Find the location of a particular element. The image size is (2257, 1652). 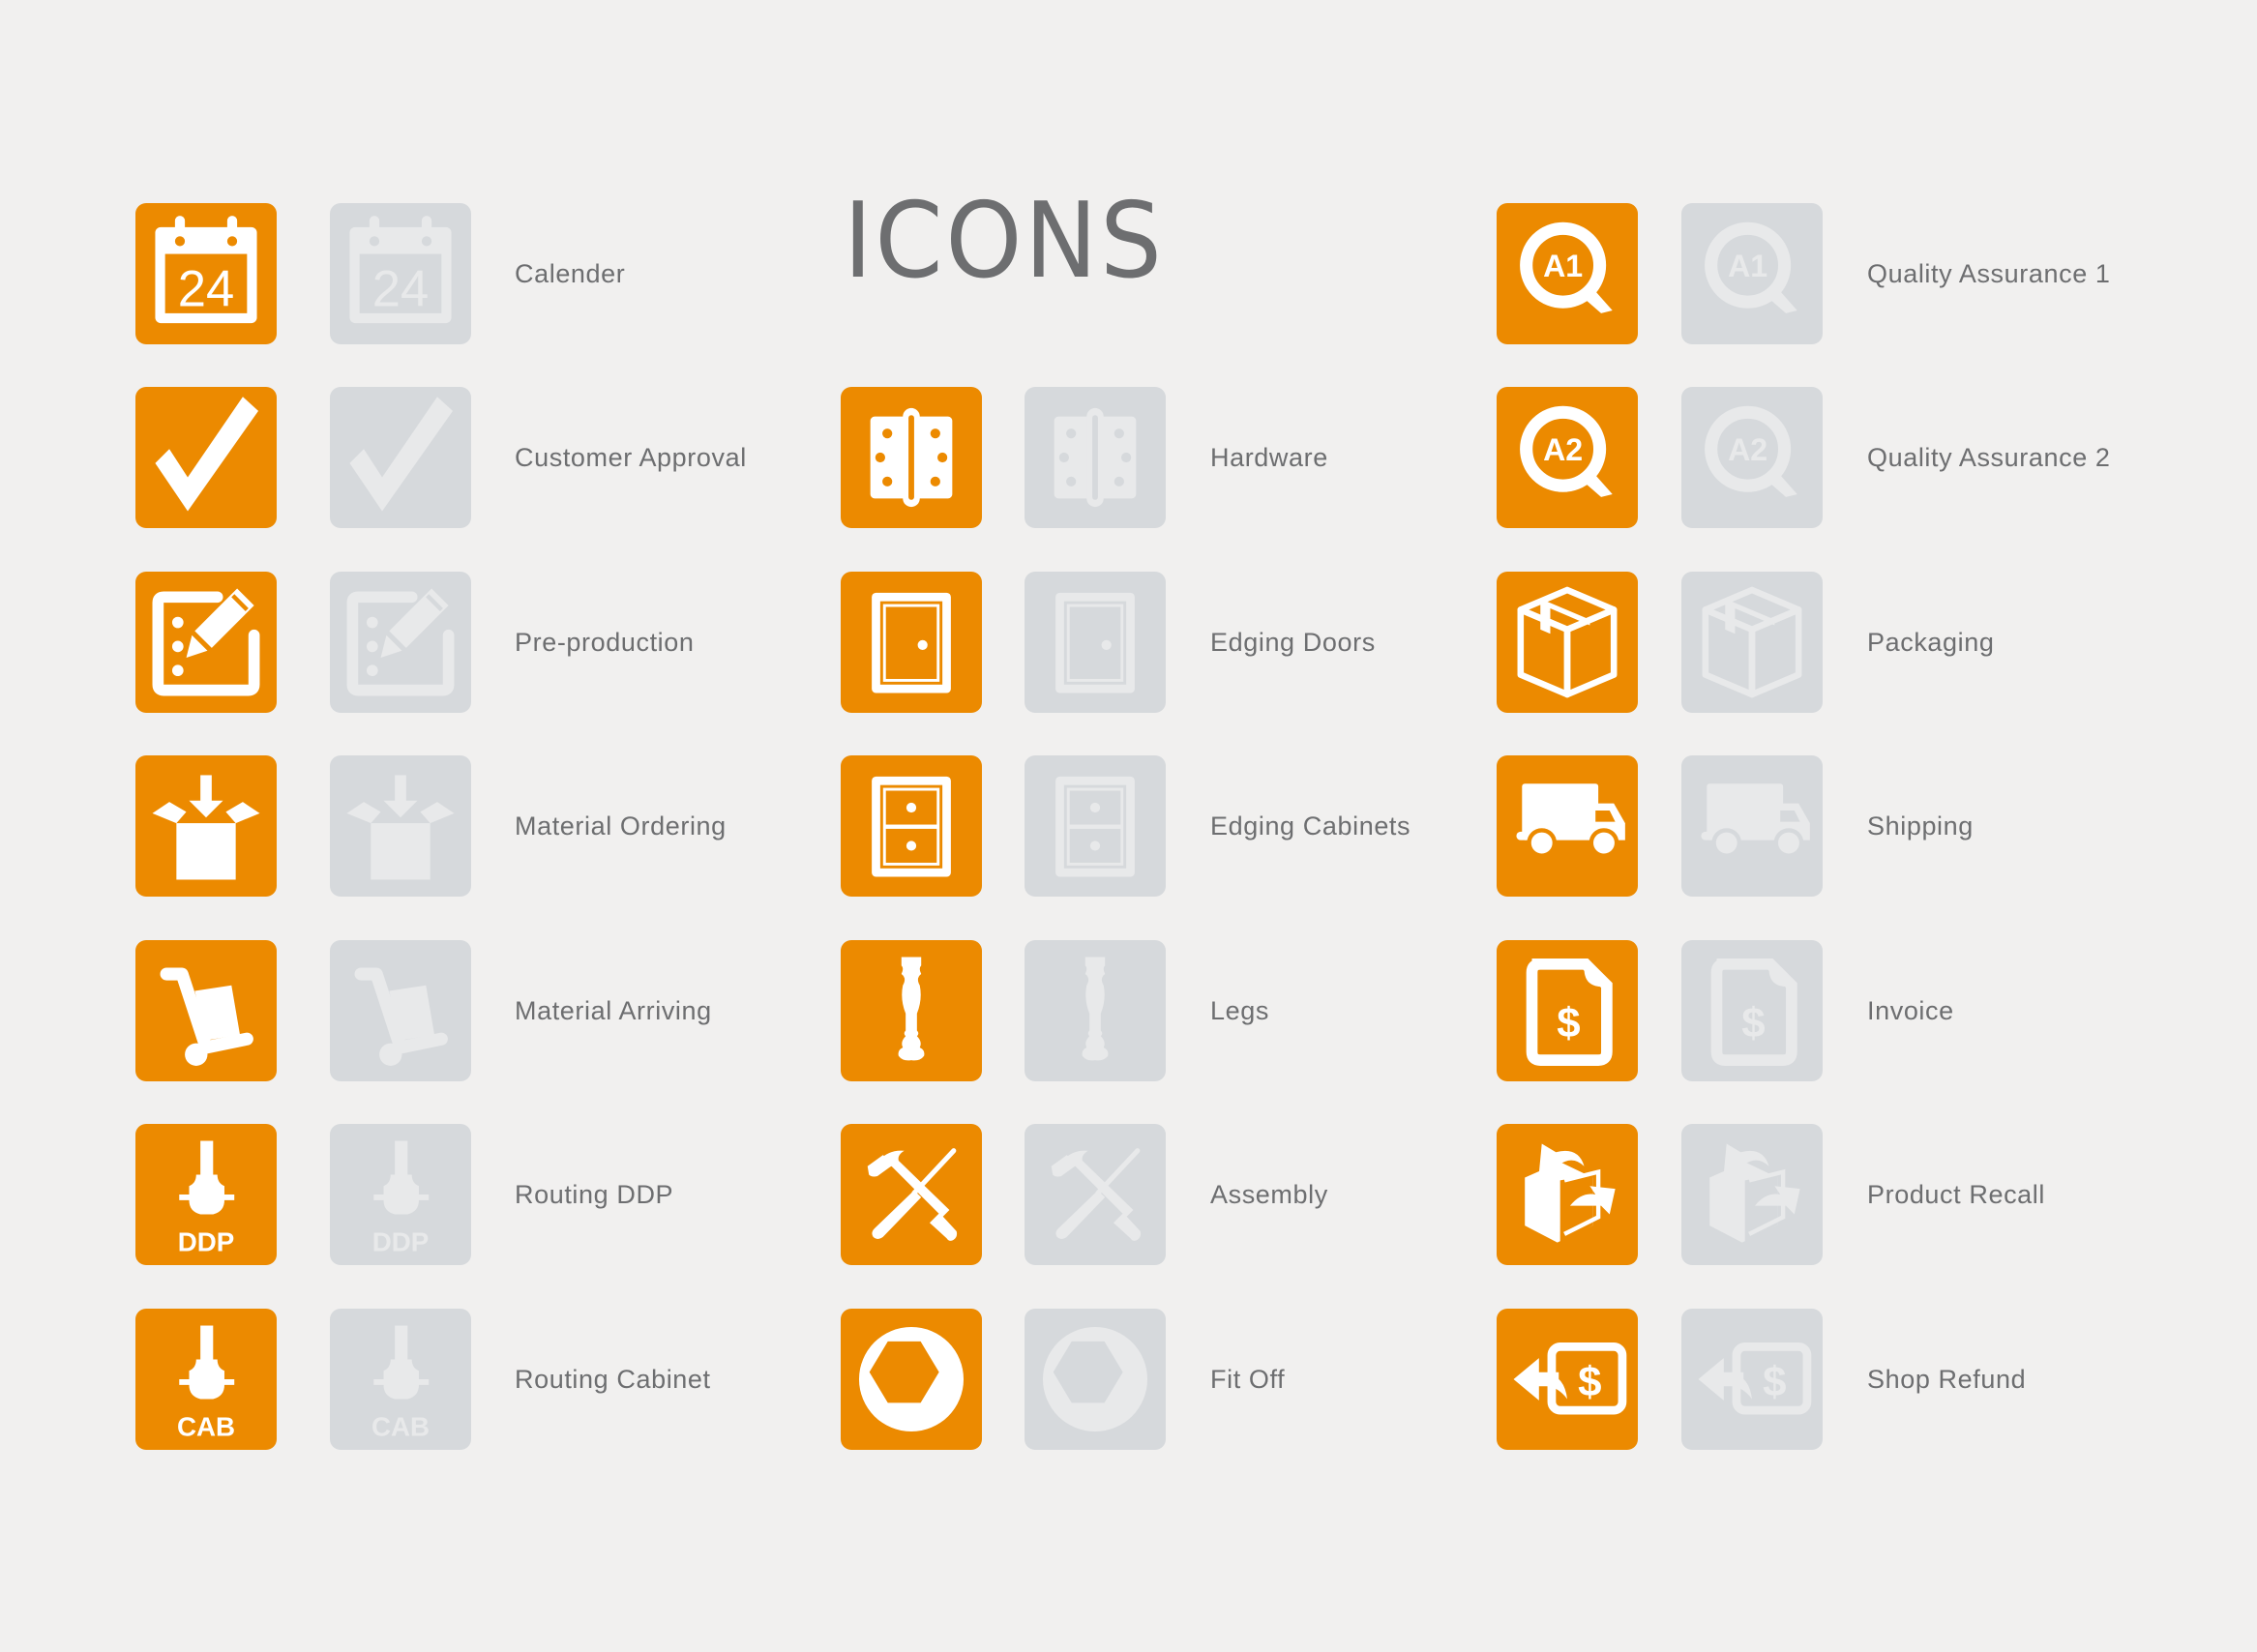

magnifier-inactive-tile: A2 is located at coordinates (1752, 457).